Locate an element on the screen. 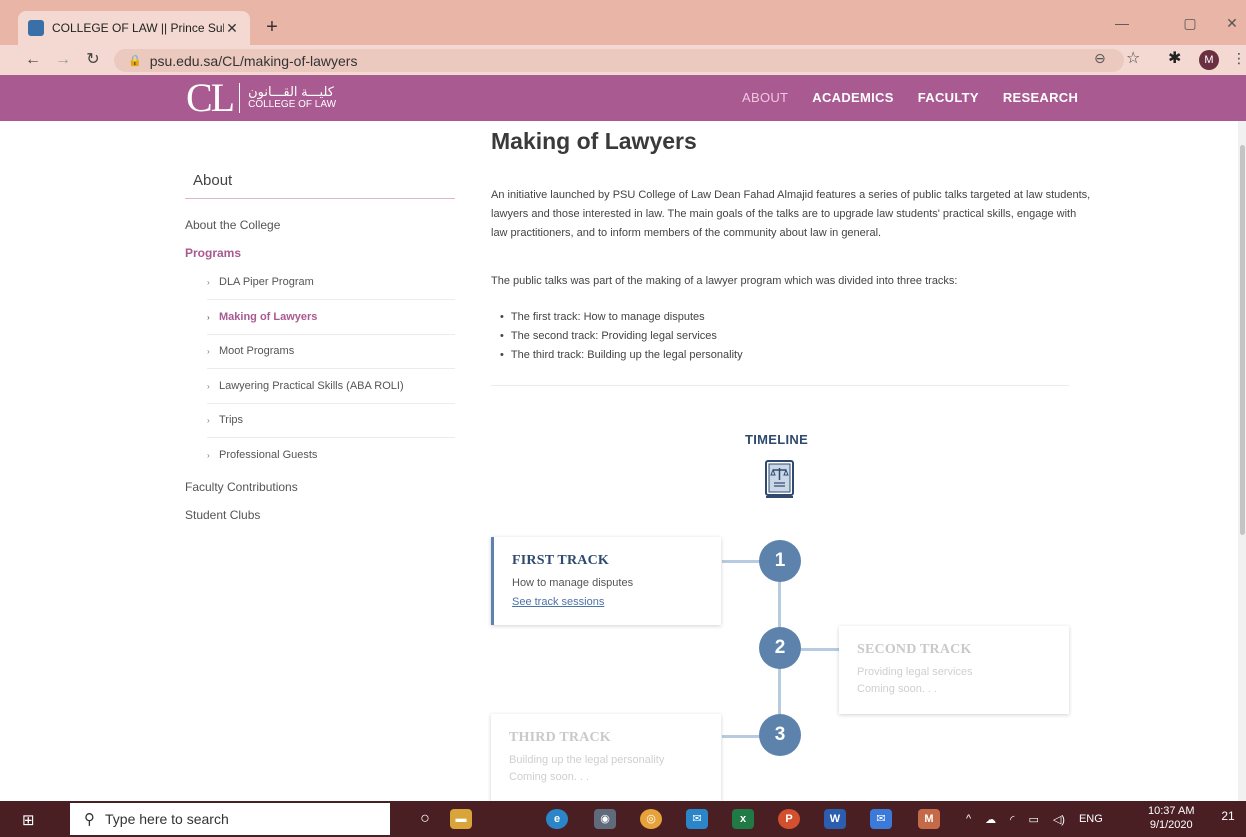 Image resolution: width=1246 pixels, height=837 pixels. timeline-step-1: 1 is located at coordinates (780, 561).